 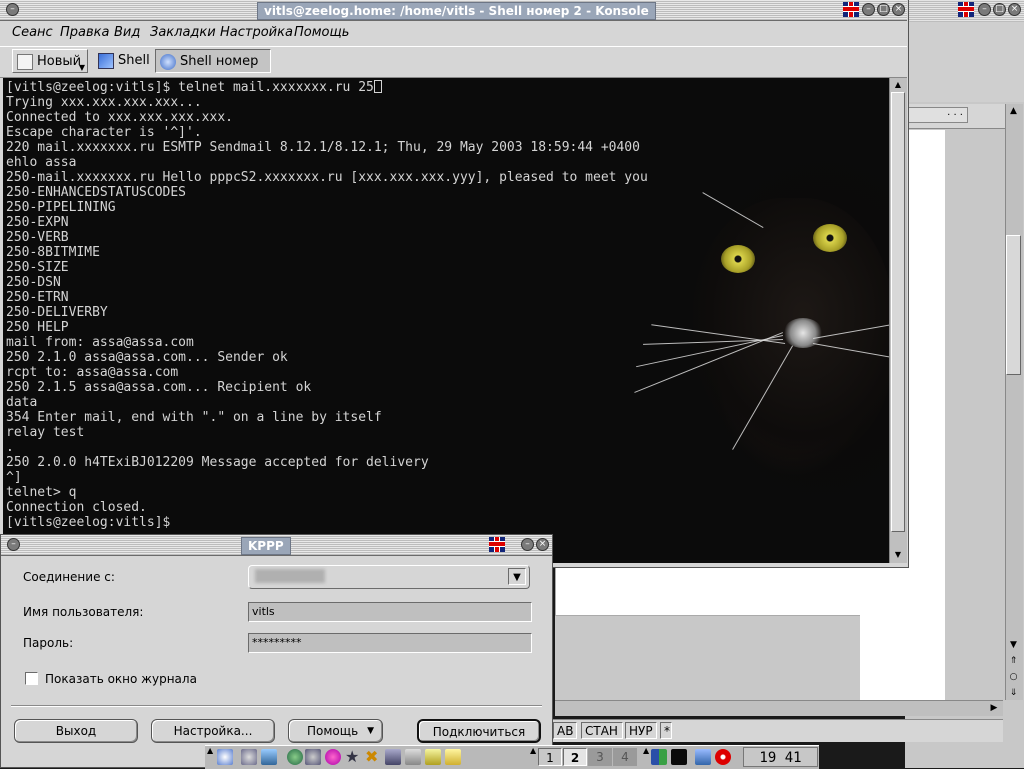 I want to click on terminal-scrollbar: ▲ ▼, so click(x=898, y=320).